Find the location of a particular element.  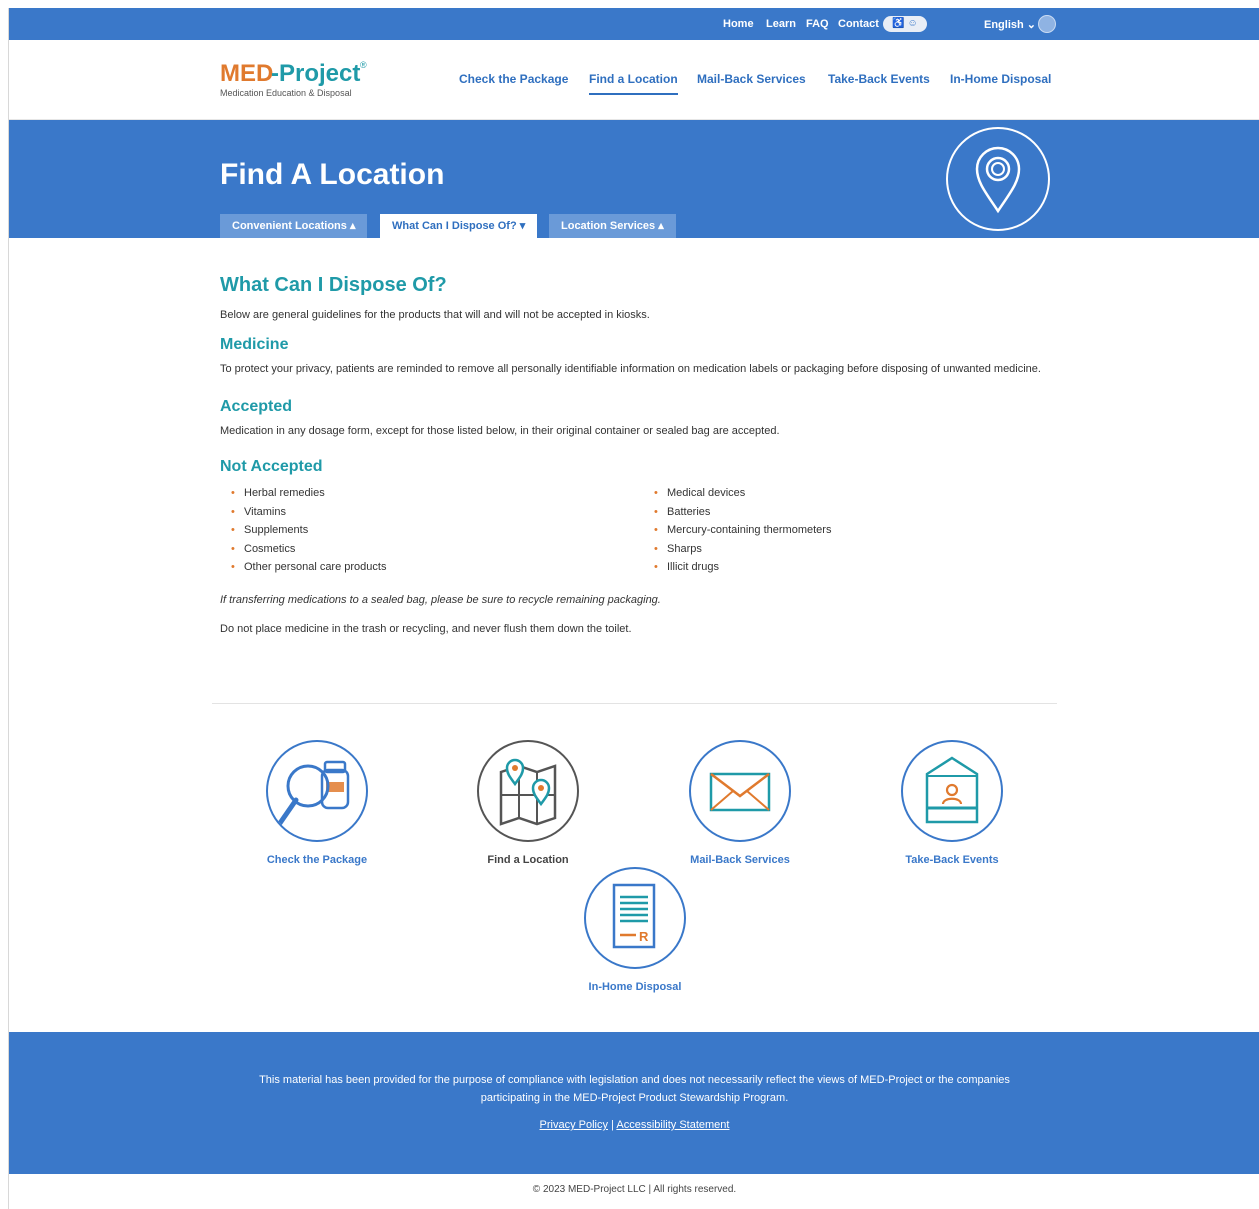

logo-tagline: Medication Education & Disposal is located at coordinates (286, 93).